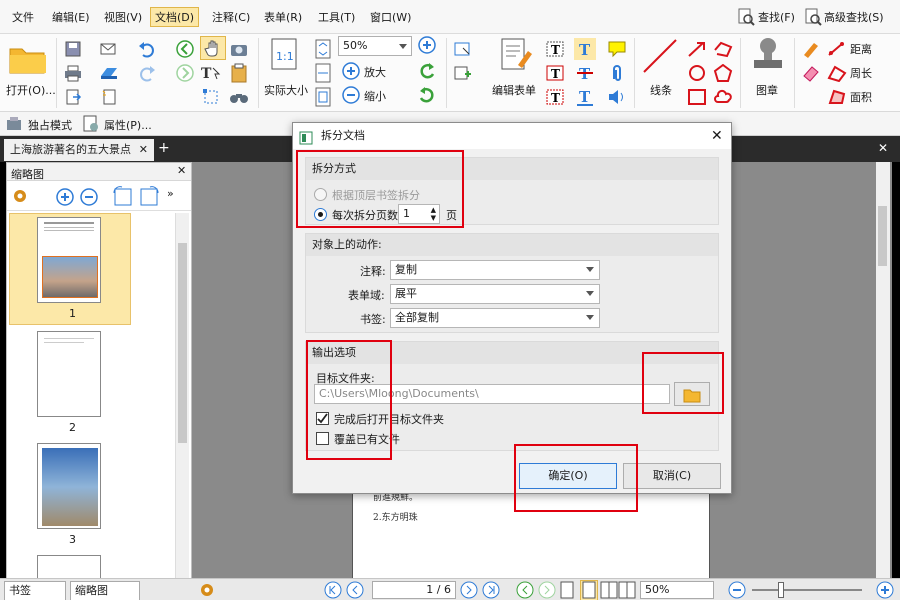 This screenshot has height=600, width=900. What do you see at coordinates (211, 97) in the screenshot?
I see `crop-icon` at bounding box center [211, 97].